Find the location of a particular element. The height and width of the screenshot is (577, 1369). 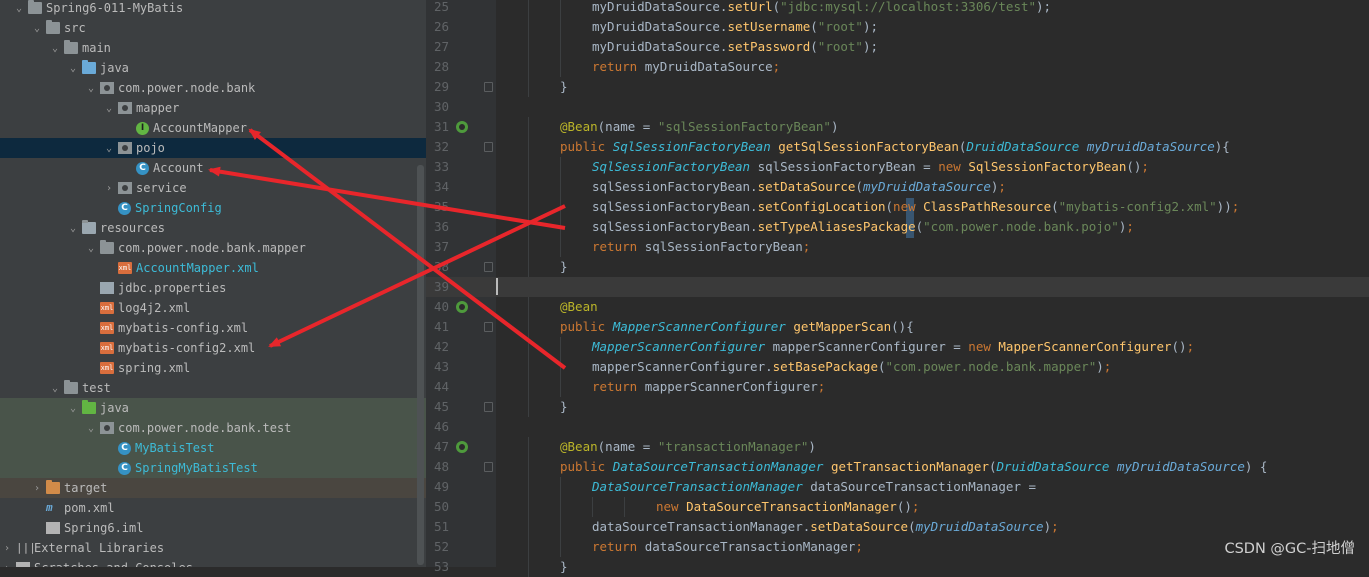

tree-item: C MyBatisTest is located at coordinates (213, 448).